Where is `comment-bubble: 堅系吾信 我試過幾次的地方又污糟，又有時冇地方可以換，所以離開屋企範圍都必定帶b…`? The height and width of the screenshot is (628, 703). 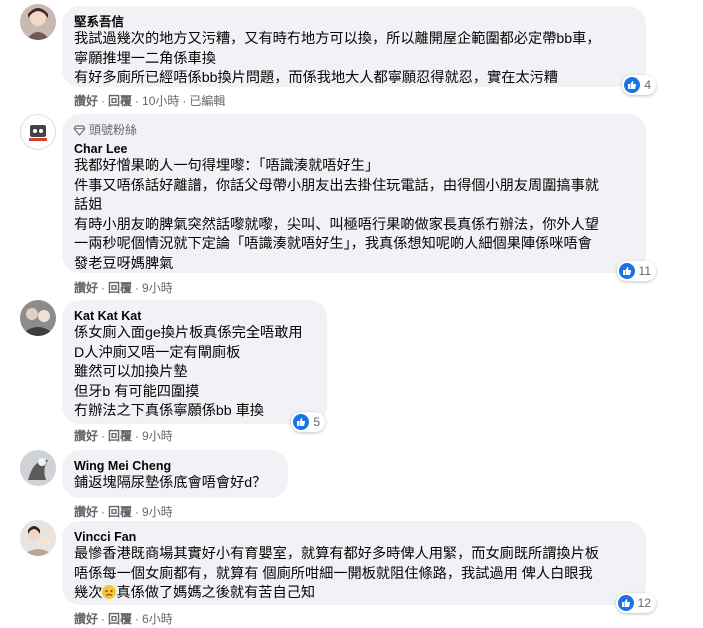 comment-bubble: 堅系吾信 我試過幾次的地方又污糟，又有時冇地方可以換，所以離開屋企範圍都必定帶b… is located at coordinates (359, 50).